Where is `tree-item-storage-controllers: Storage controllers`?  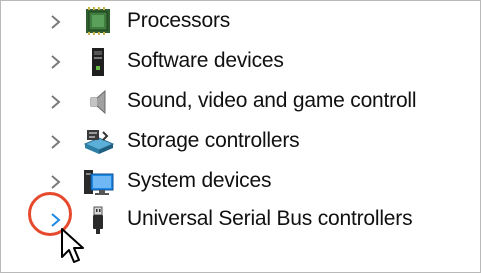 tree-item-storage-controllers: Storage controllers is located at coordinates (240, 142).